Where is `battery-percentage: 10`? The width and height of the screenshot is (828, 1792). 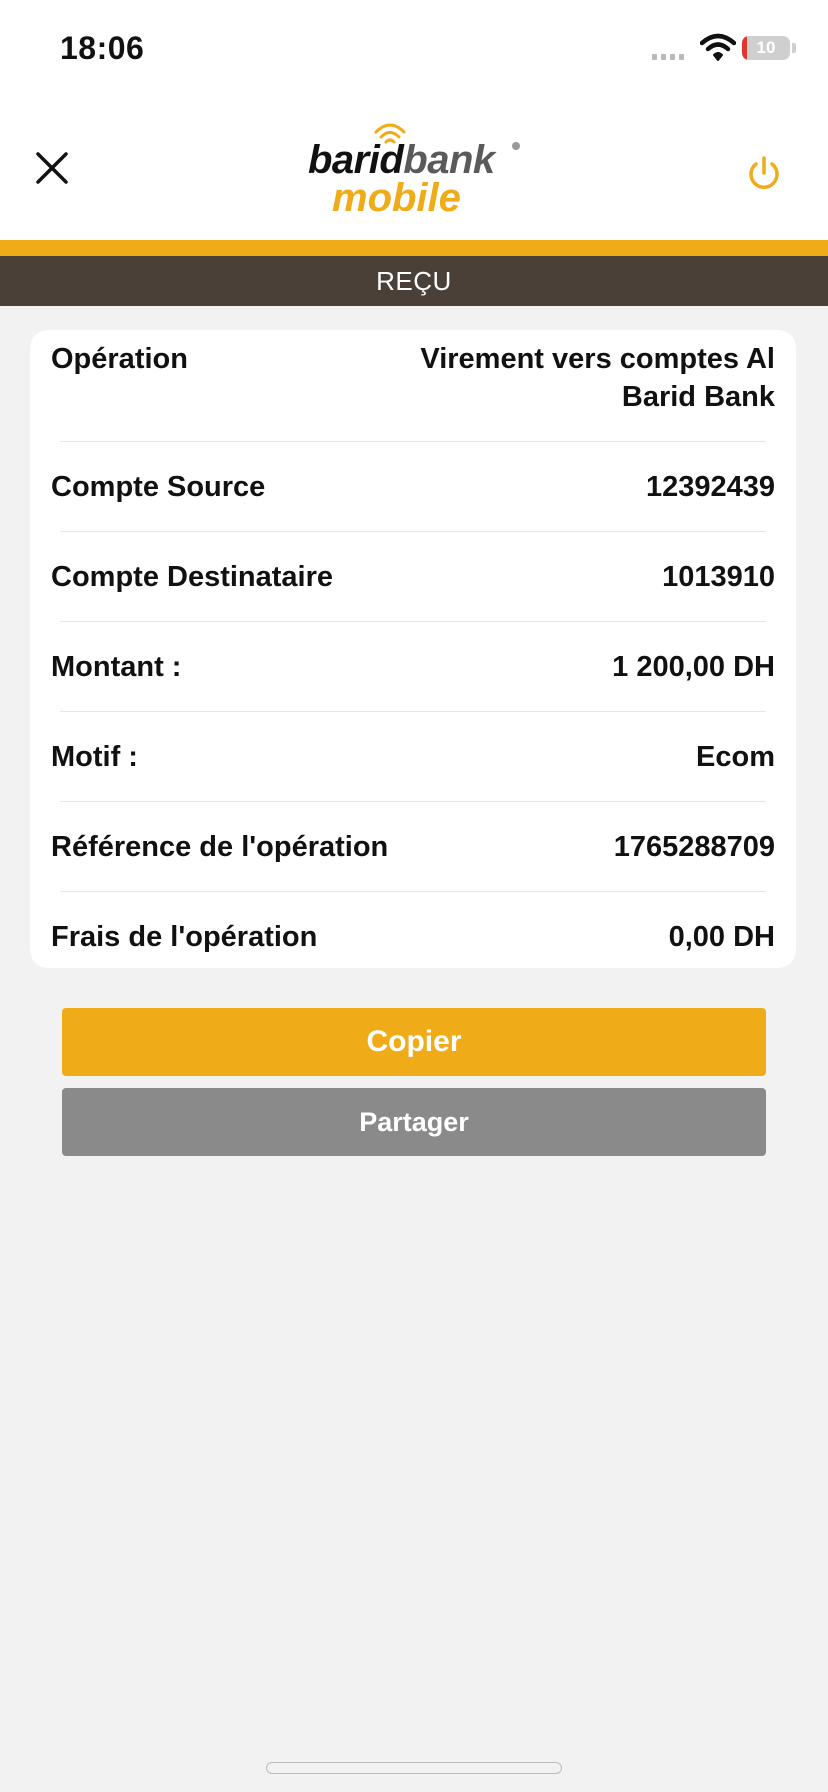
battery-percentage: 10 is located at coordinates (766, 47).